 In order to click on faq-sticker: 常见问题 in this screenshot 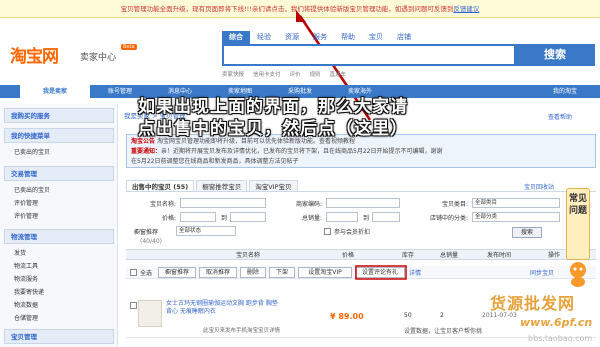, I will do `click(578, 224)`.